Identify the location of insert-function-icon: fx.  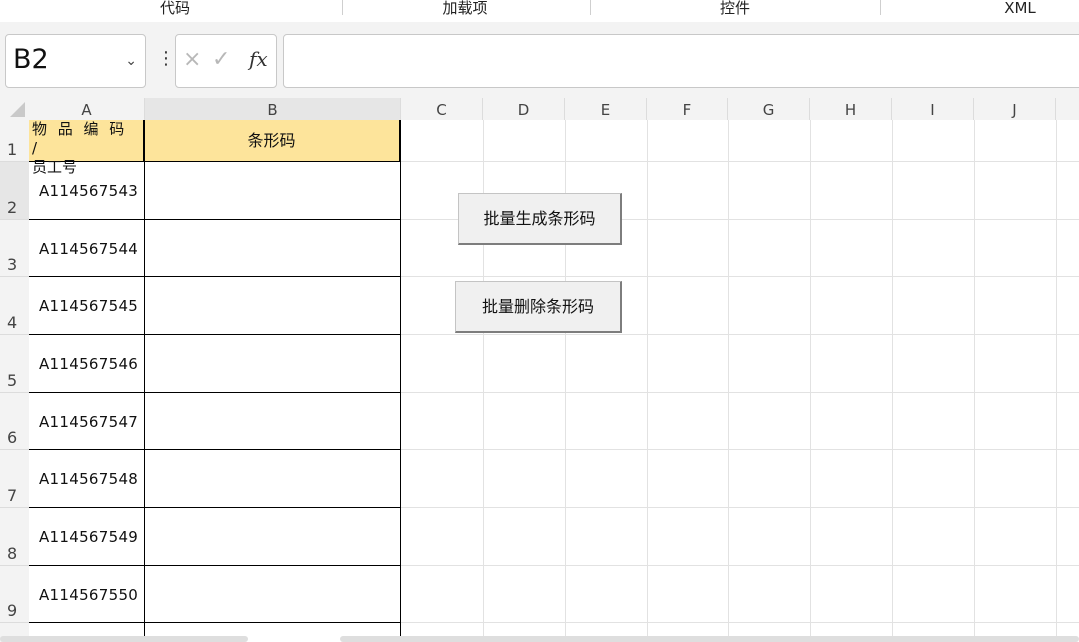
(258, 59).